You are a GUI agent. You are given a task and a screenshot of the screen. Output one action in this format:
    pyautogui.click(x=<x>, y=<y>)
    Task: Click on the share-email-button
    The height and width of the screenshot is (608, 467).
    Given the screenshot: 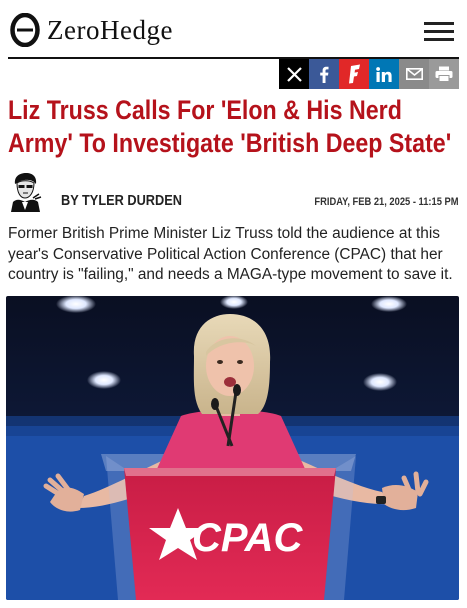 What is the action you would take?
    pyautogui.click(x=414, y=74)
    